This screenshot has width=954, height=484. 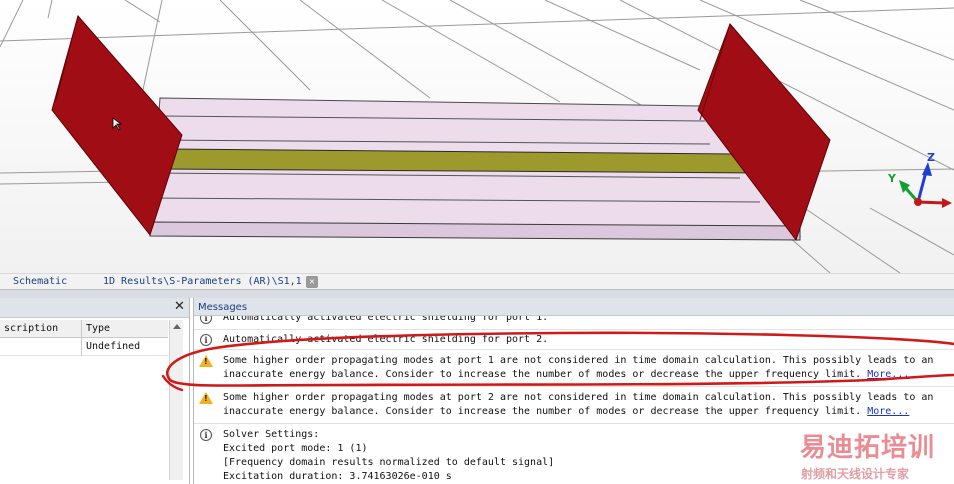 What do you see at coordinates (176, 400) in the screenshot?
I see `vertical-scrollbar` at bounding box center [176, 400].